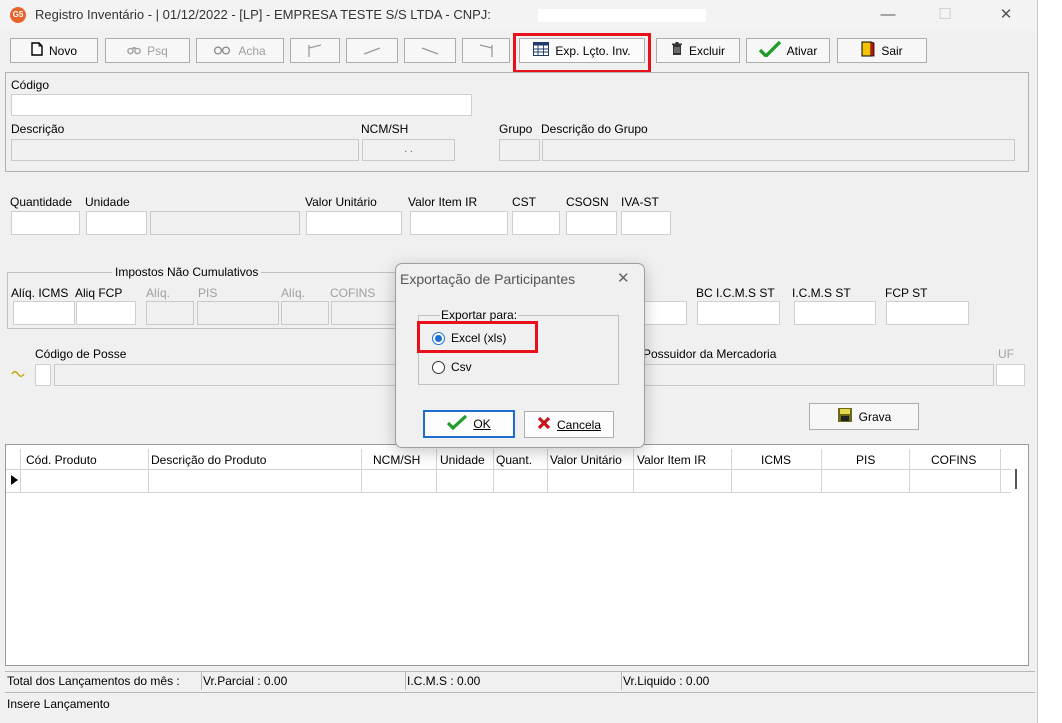 This screenshot has width=1062, height=723. I want to click on grid-header-valor-item-ir: Valor Item IR, so click(671, 460).